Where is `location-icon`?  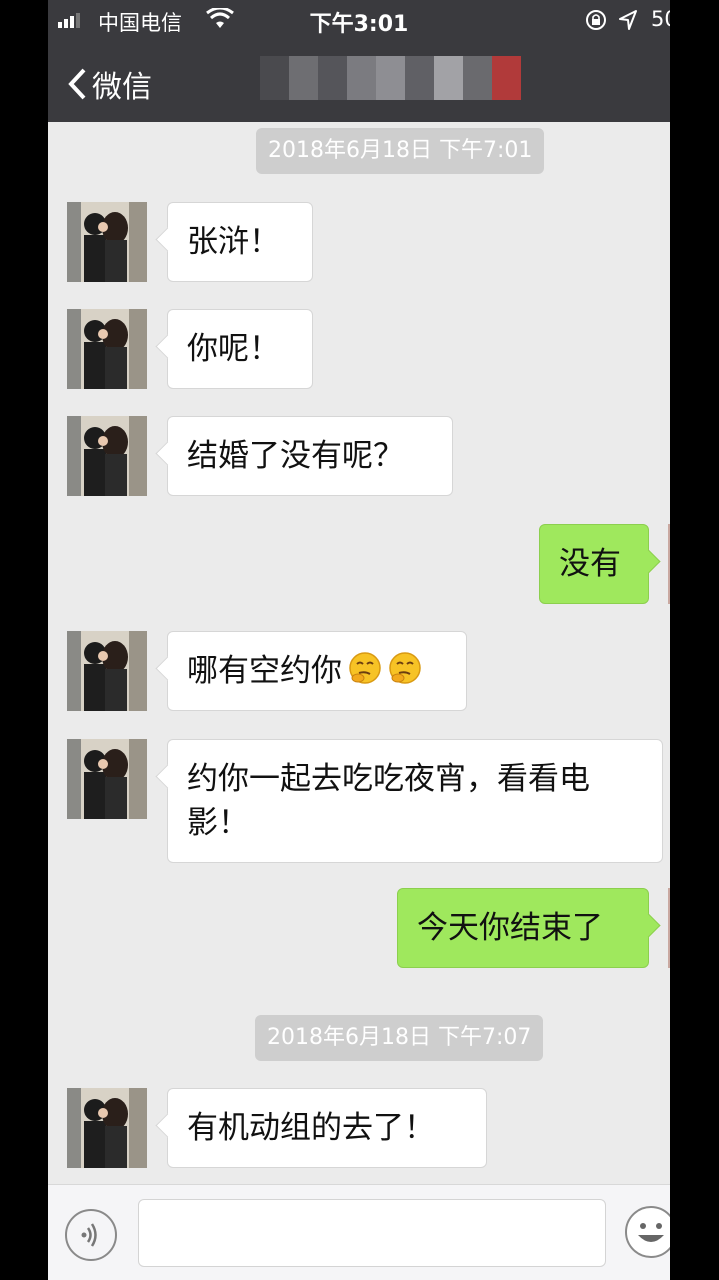 location-icon is located at coordinates (628, 20).